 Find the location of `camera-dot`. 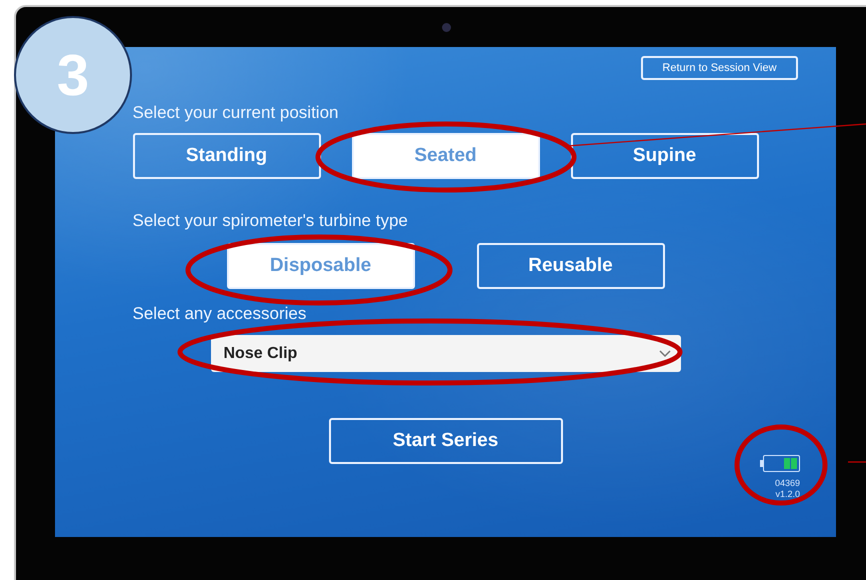

camera-dot is located at coordinates (446, 27).